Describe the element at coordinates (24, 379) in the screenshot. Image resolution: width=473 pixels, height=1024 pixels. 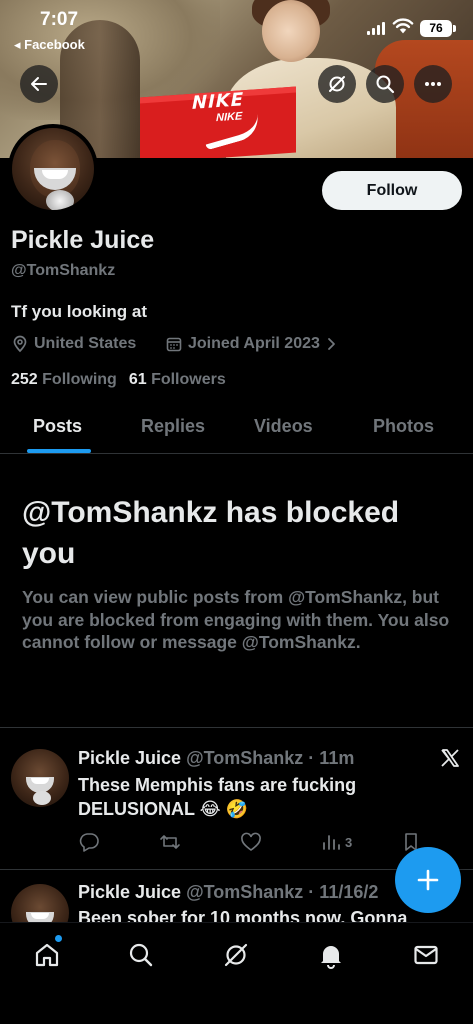
I see `following-count: 252` at that location.